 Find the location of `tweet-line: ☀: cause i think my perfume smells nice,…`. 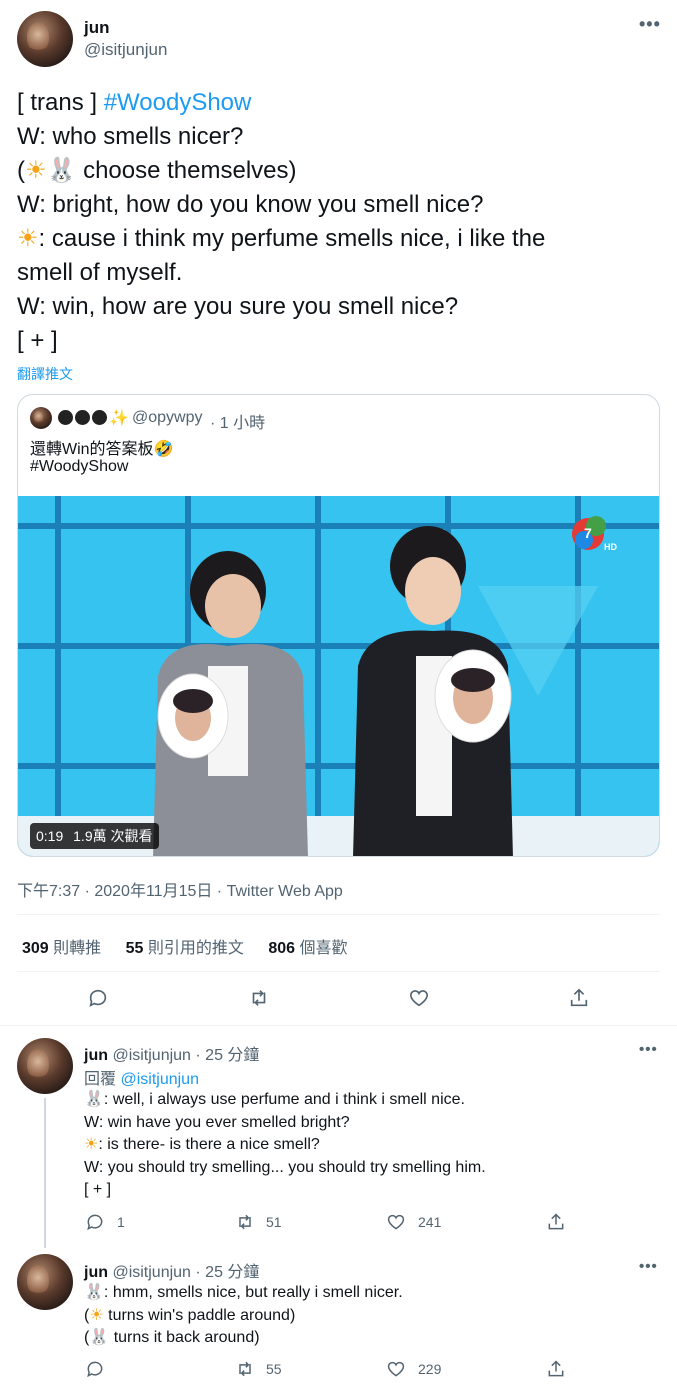

tweet-line: ☀: cause i think my perfume smells nice,… is located at coordinates (342, 239).